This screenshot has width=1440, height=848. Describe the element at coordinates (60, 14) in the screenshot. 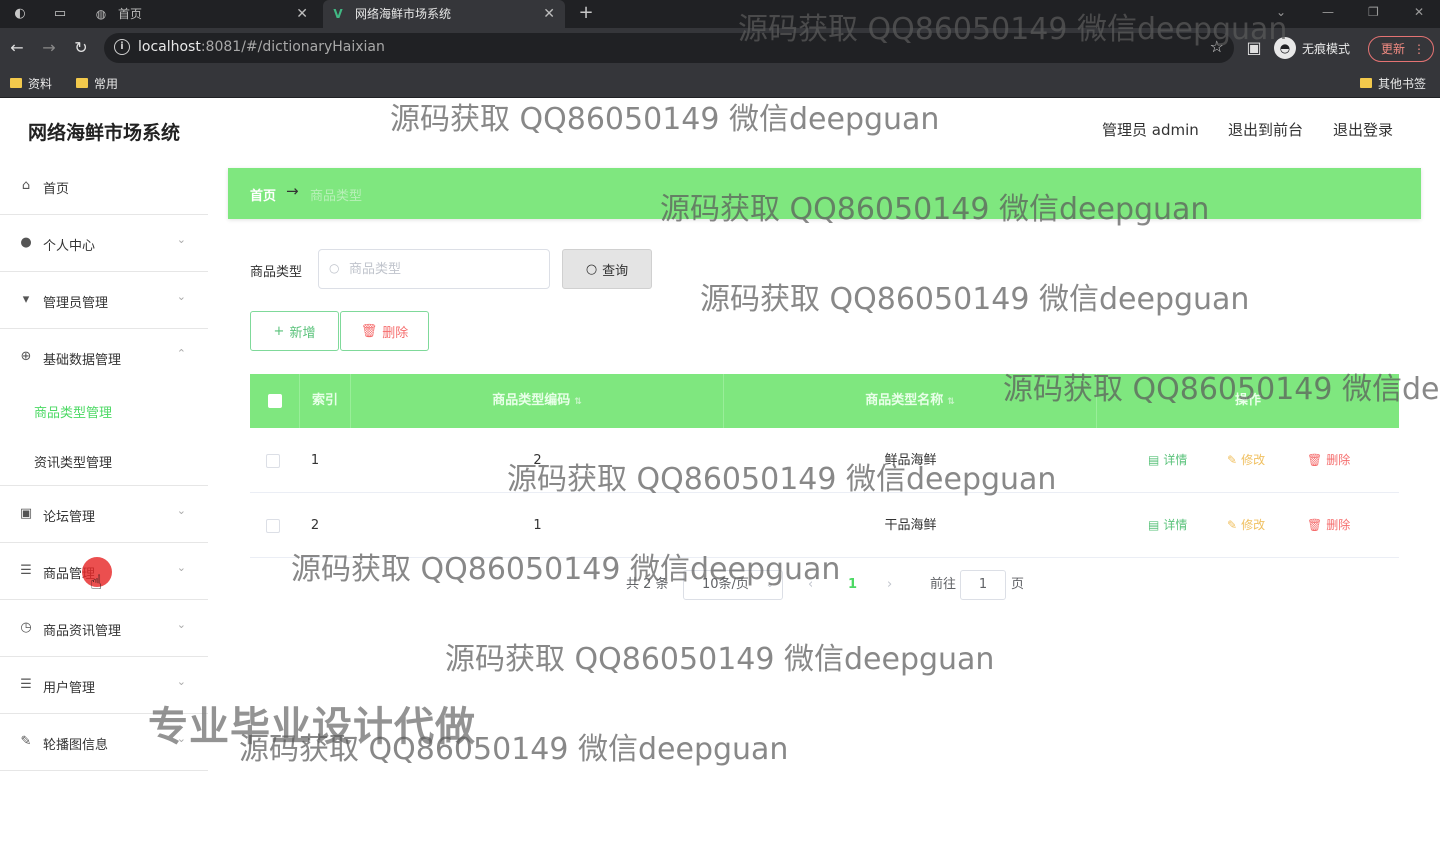

I see `tab-list-icon: ▭` at that location.